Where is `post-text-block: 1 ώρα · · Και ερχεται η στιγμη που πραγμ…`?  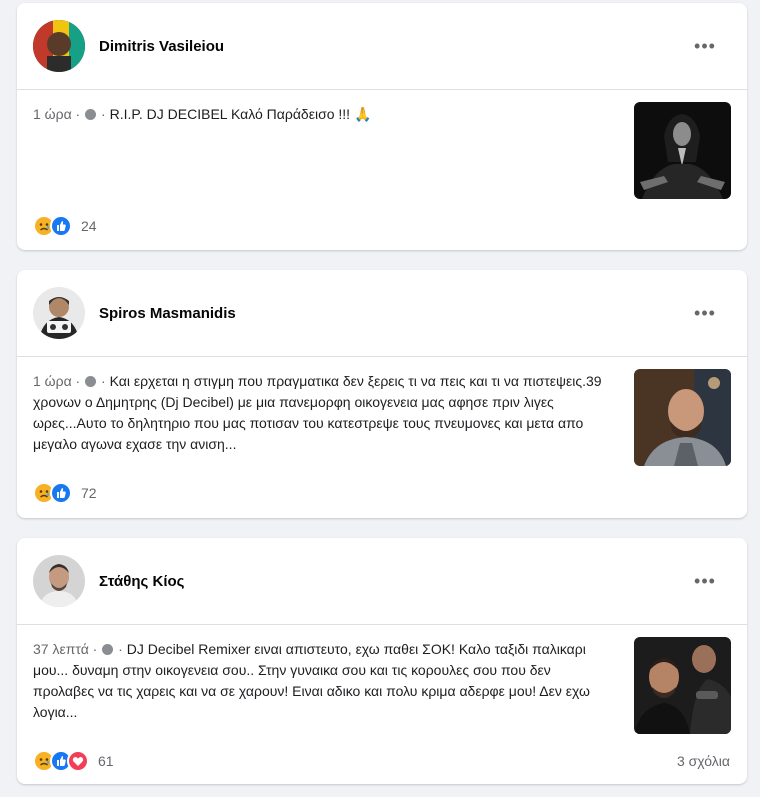 post-text-block: 1 ώρα · · Και ερχεται η στιγμη που πραγμ… is located at coordinates (323, 413).